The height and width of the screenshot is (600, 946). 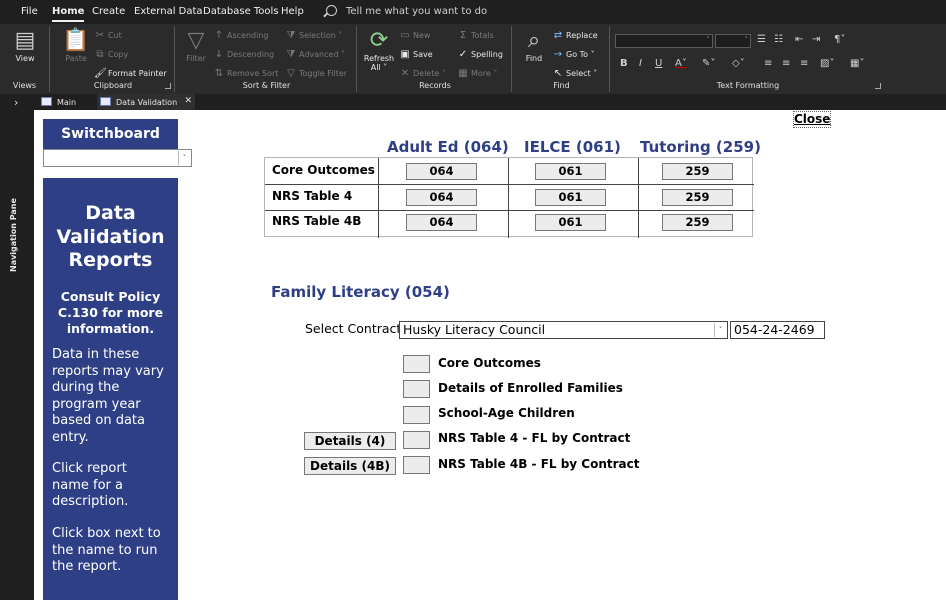 I want to click on delete-record-button: ✕ Delete ˅, so click(x=422, y=73).